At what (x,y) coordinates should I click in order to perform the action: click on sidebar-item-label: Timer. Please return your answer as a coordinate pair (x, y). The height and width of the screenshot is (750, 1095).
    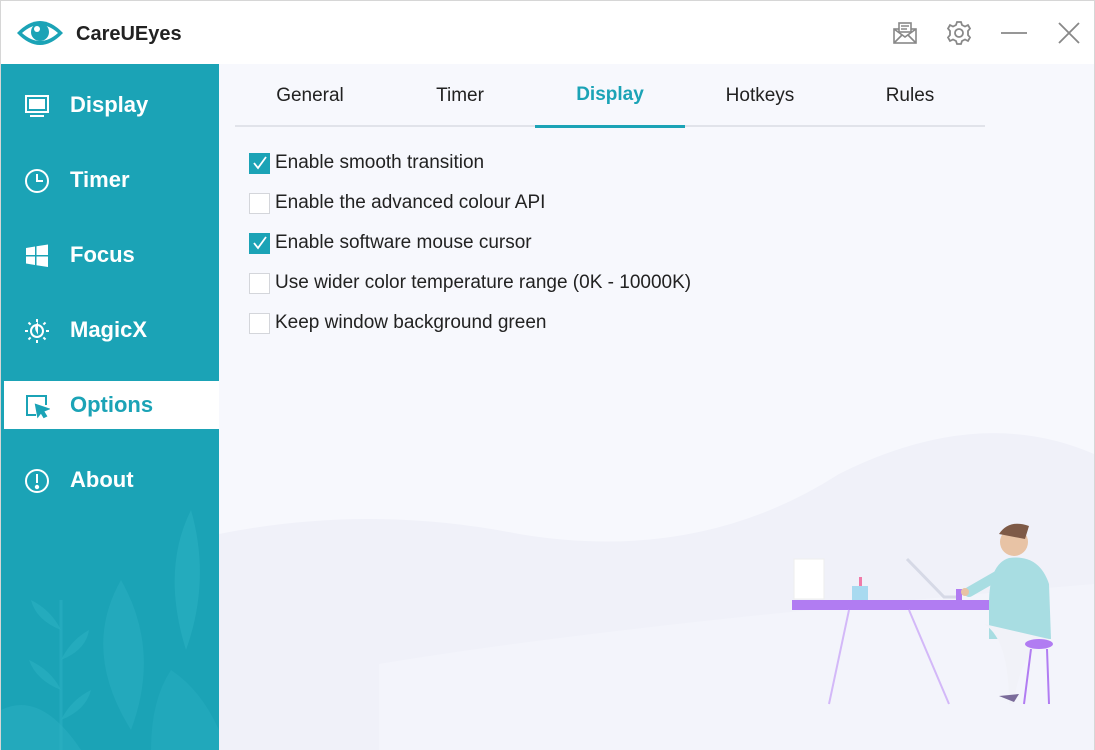
    Looking at the image, I should click on (100, 179).